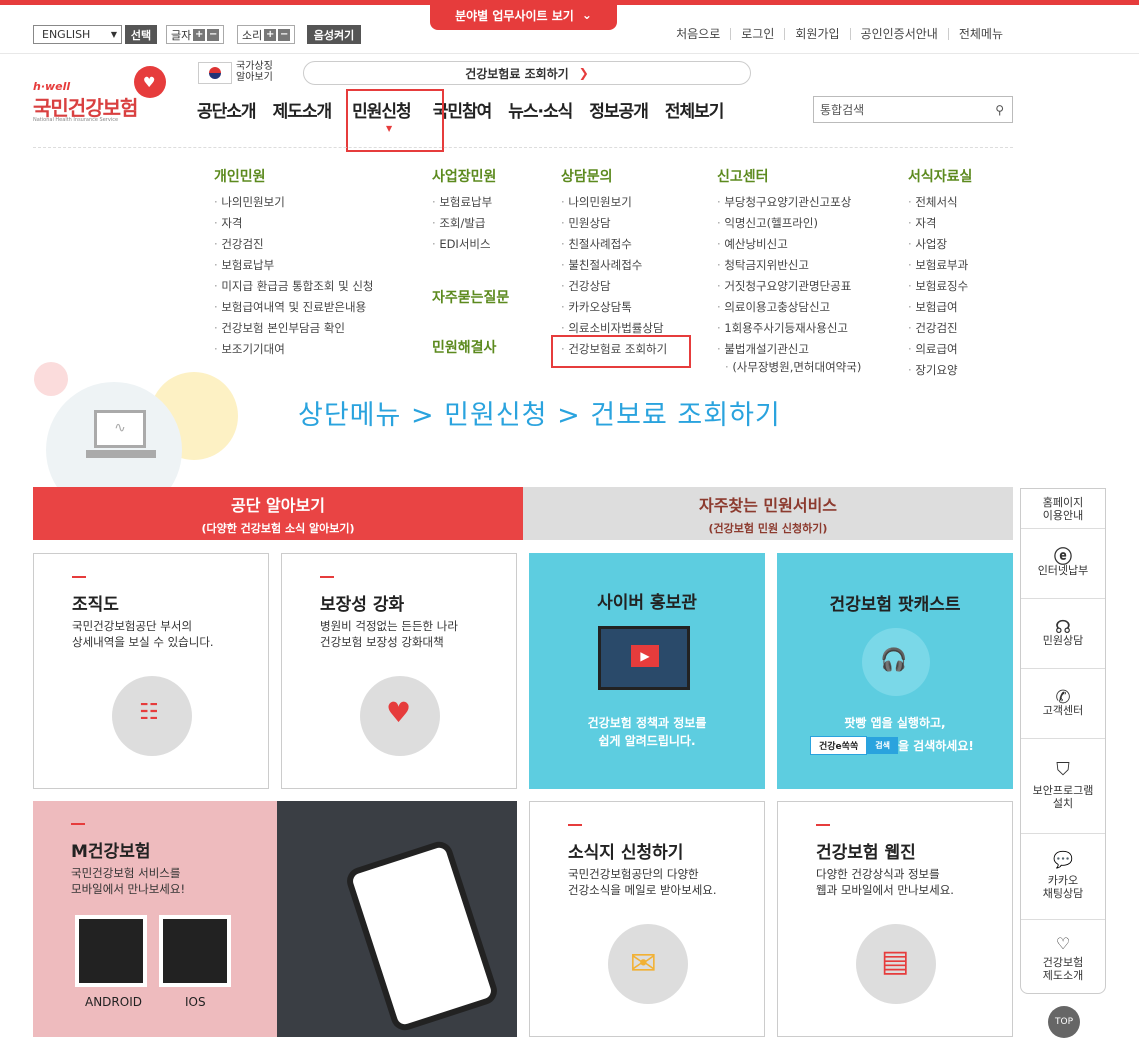 Image resolution: width=1139 pixels, height=1044 pixels. I want to click on top-button: TOP, so click(1064, 1022).